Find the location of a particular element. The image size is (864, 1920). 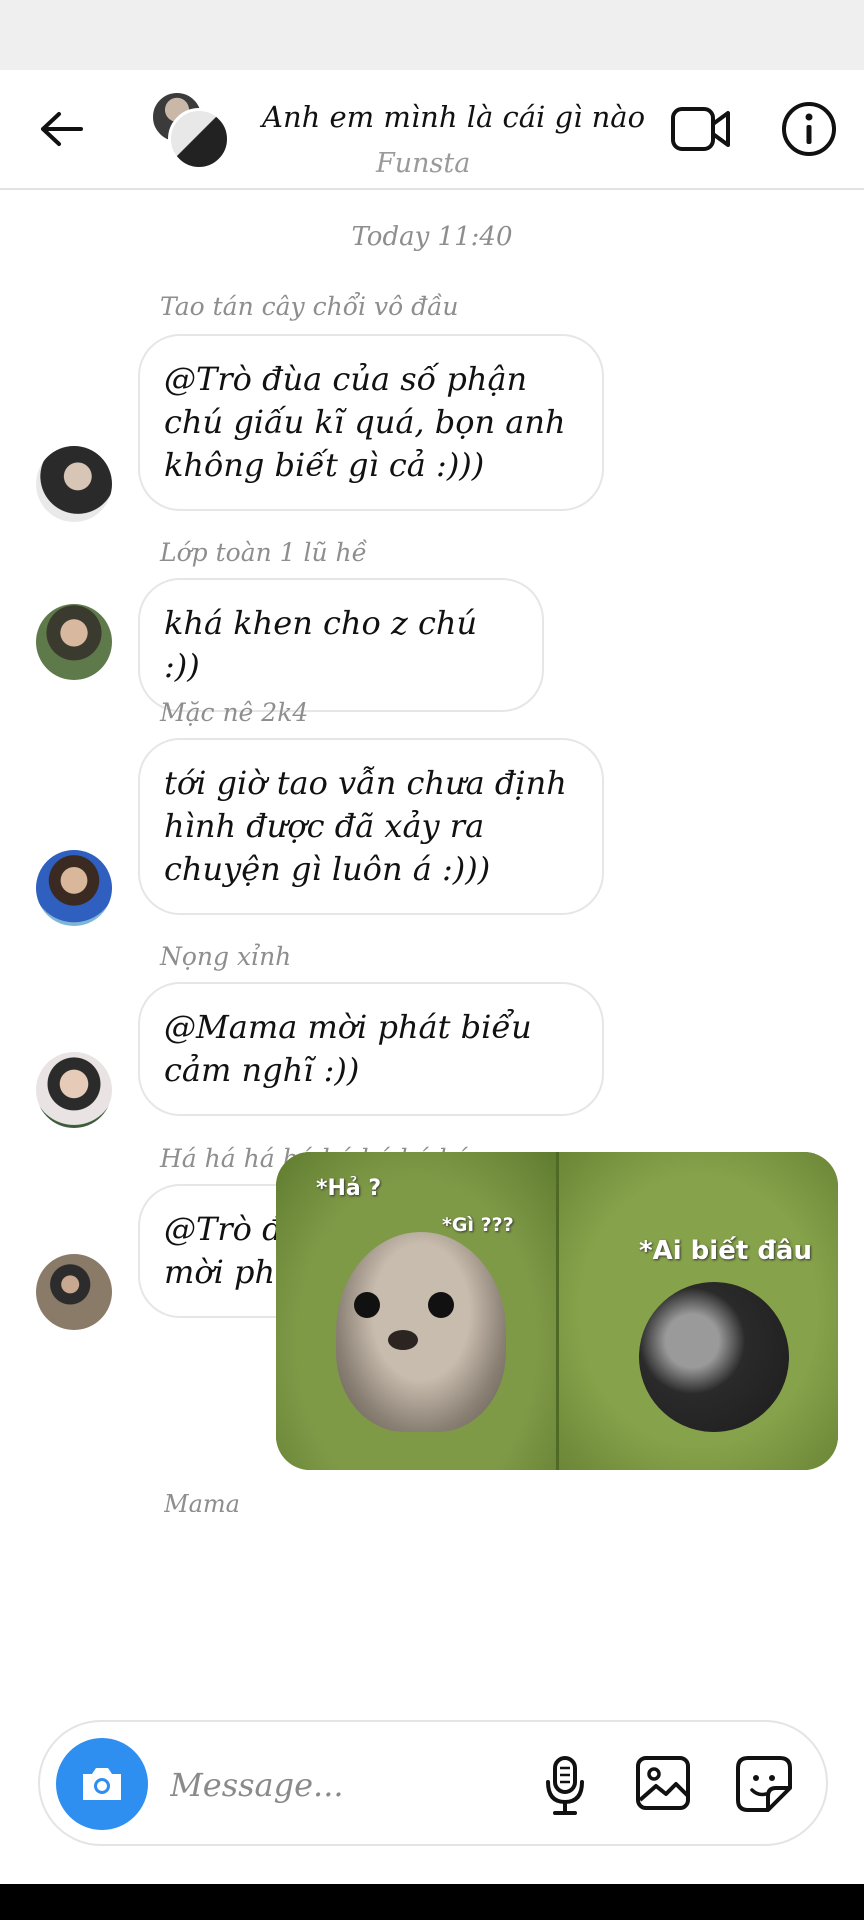

meme-panel-left: *Hả ? *Gì ??? is located at coordinates (416, 1311).